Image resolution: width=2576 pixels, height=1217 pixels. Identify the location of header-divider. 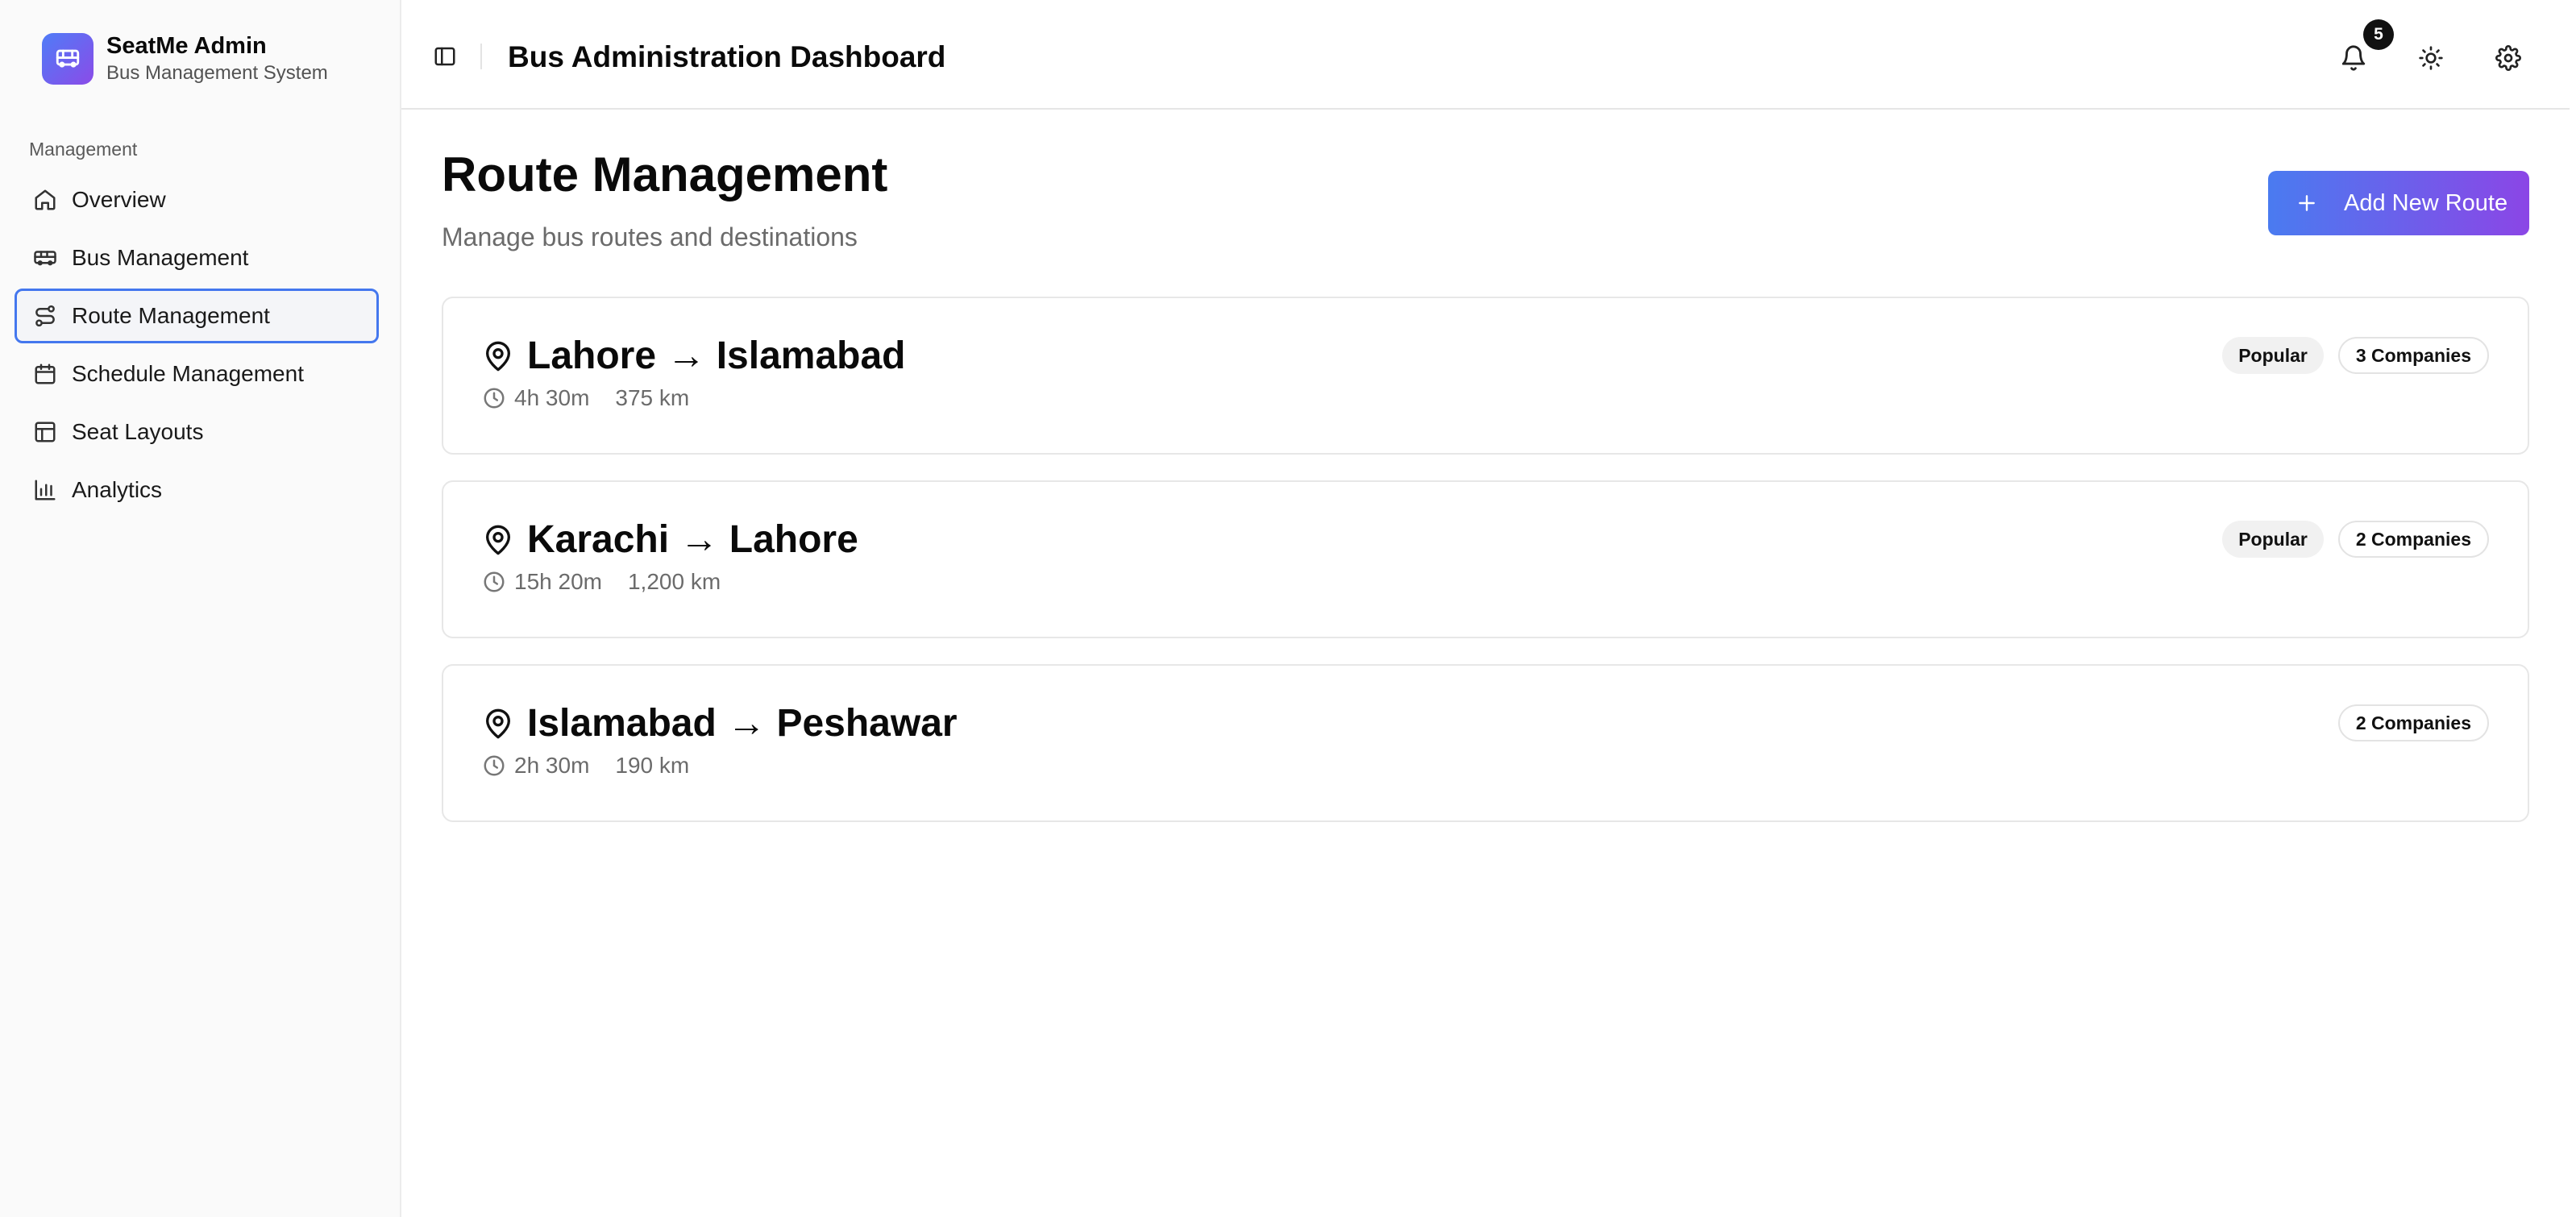
(481, 56).